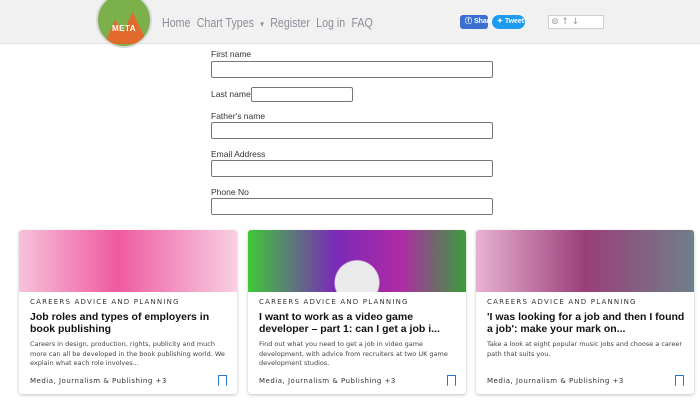 The image size is (700, 400). I want to click on twitter-tweet-button: ✦ Tweet, so click(508, 22).